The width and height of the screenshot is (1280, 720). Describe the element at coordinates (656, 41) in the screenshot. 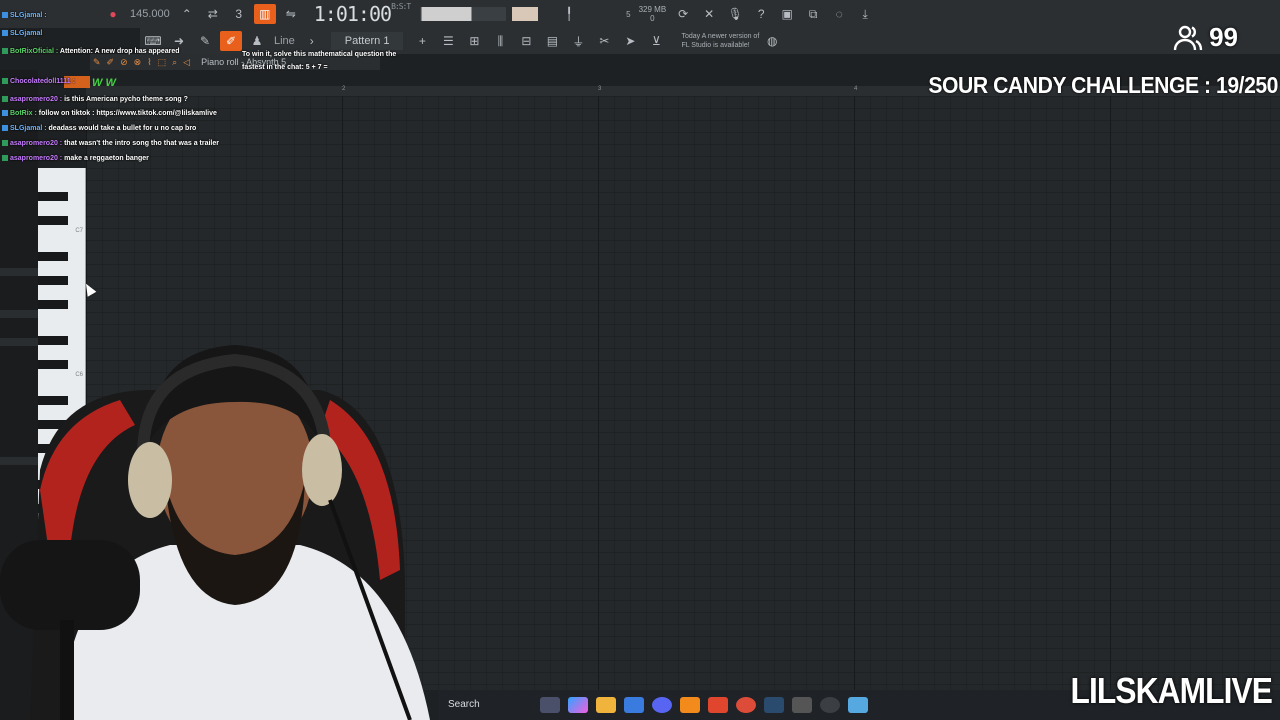

I see `cart-icon: ⊻` at that location.